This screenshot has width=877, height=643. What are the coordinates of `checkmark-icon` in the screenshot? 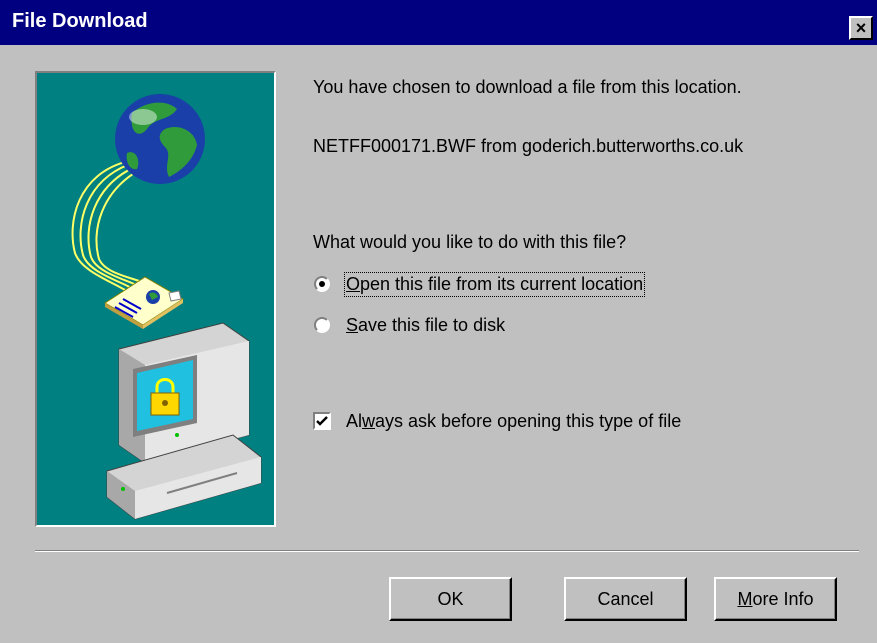 It's located at (322, 421).